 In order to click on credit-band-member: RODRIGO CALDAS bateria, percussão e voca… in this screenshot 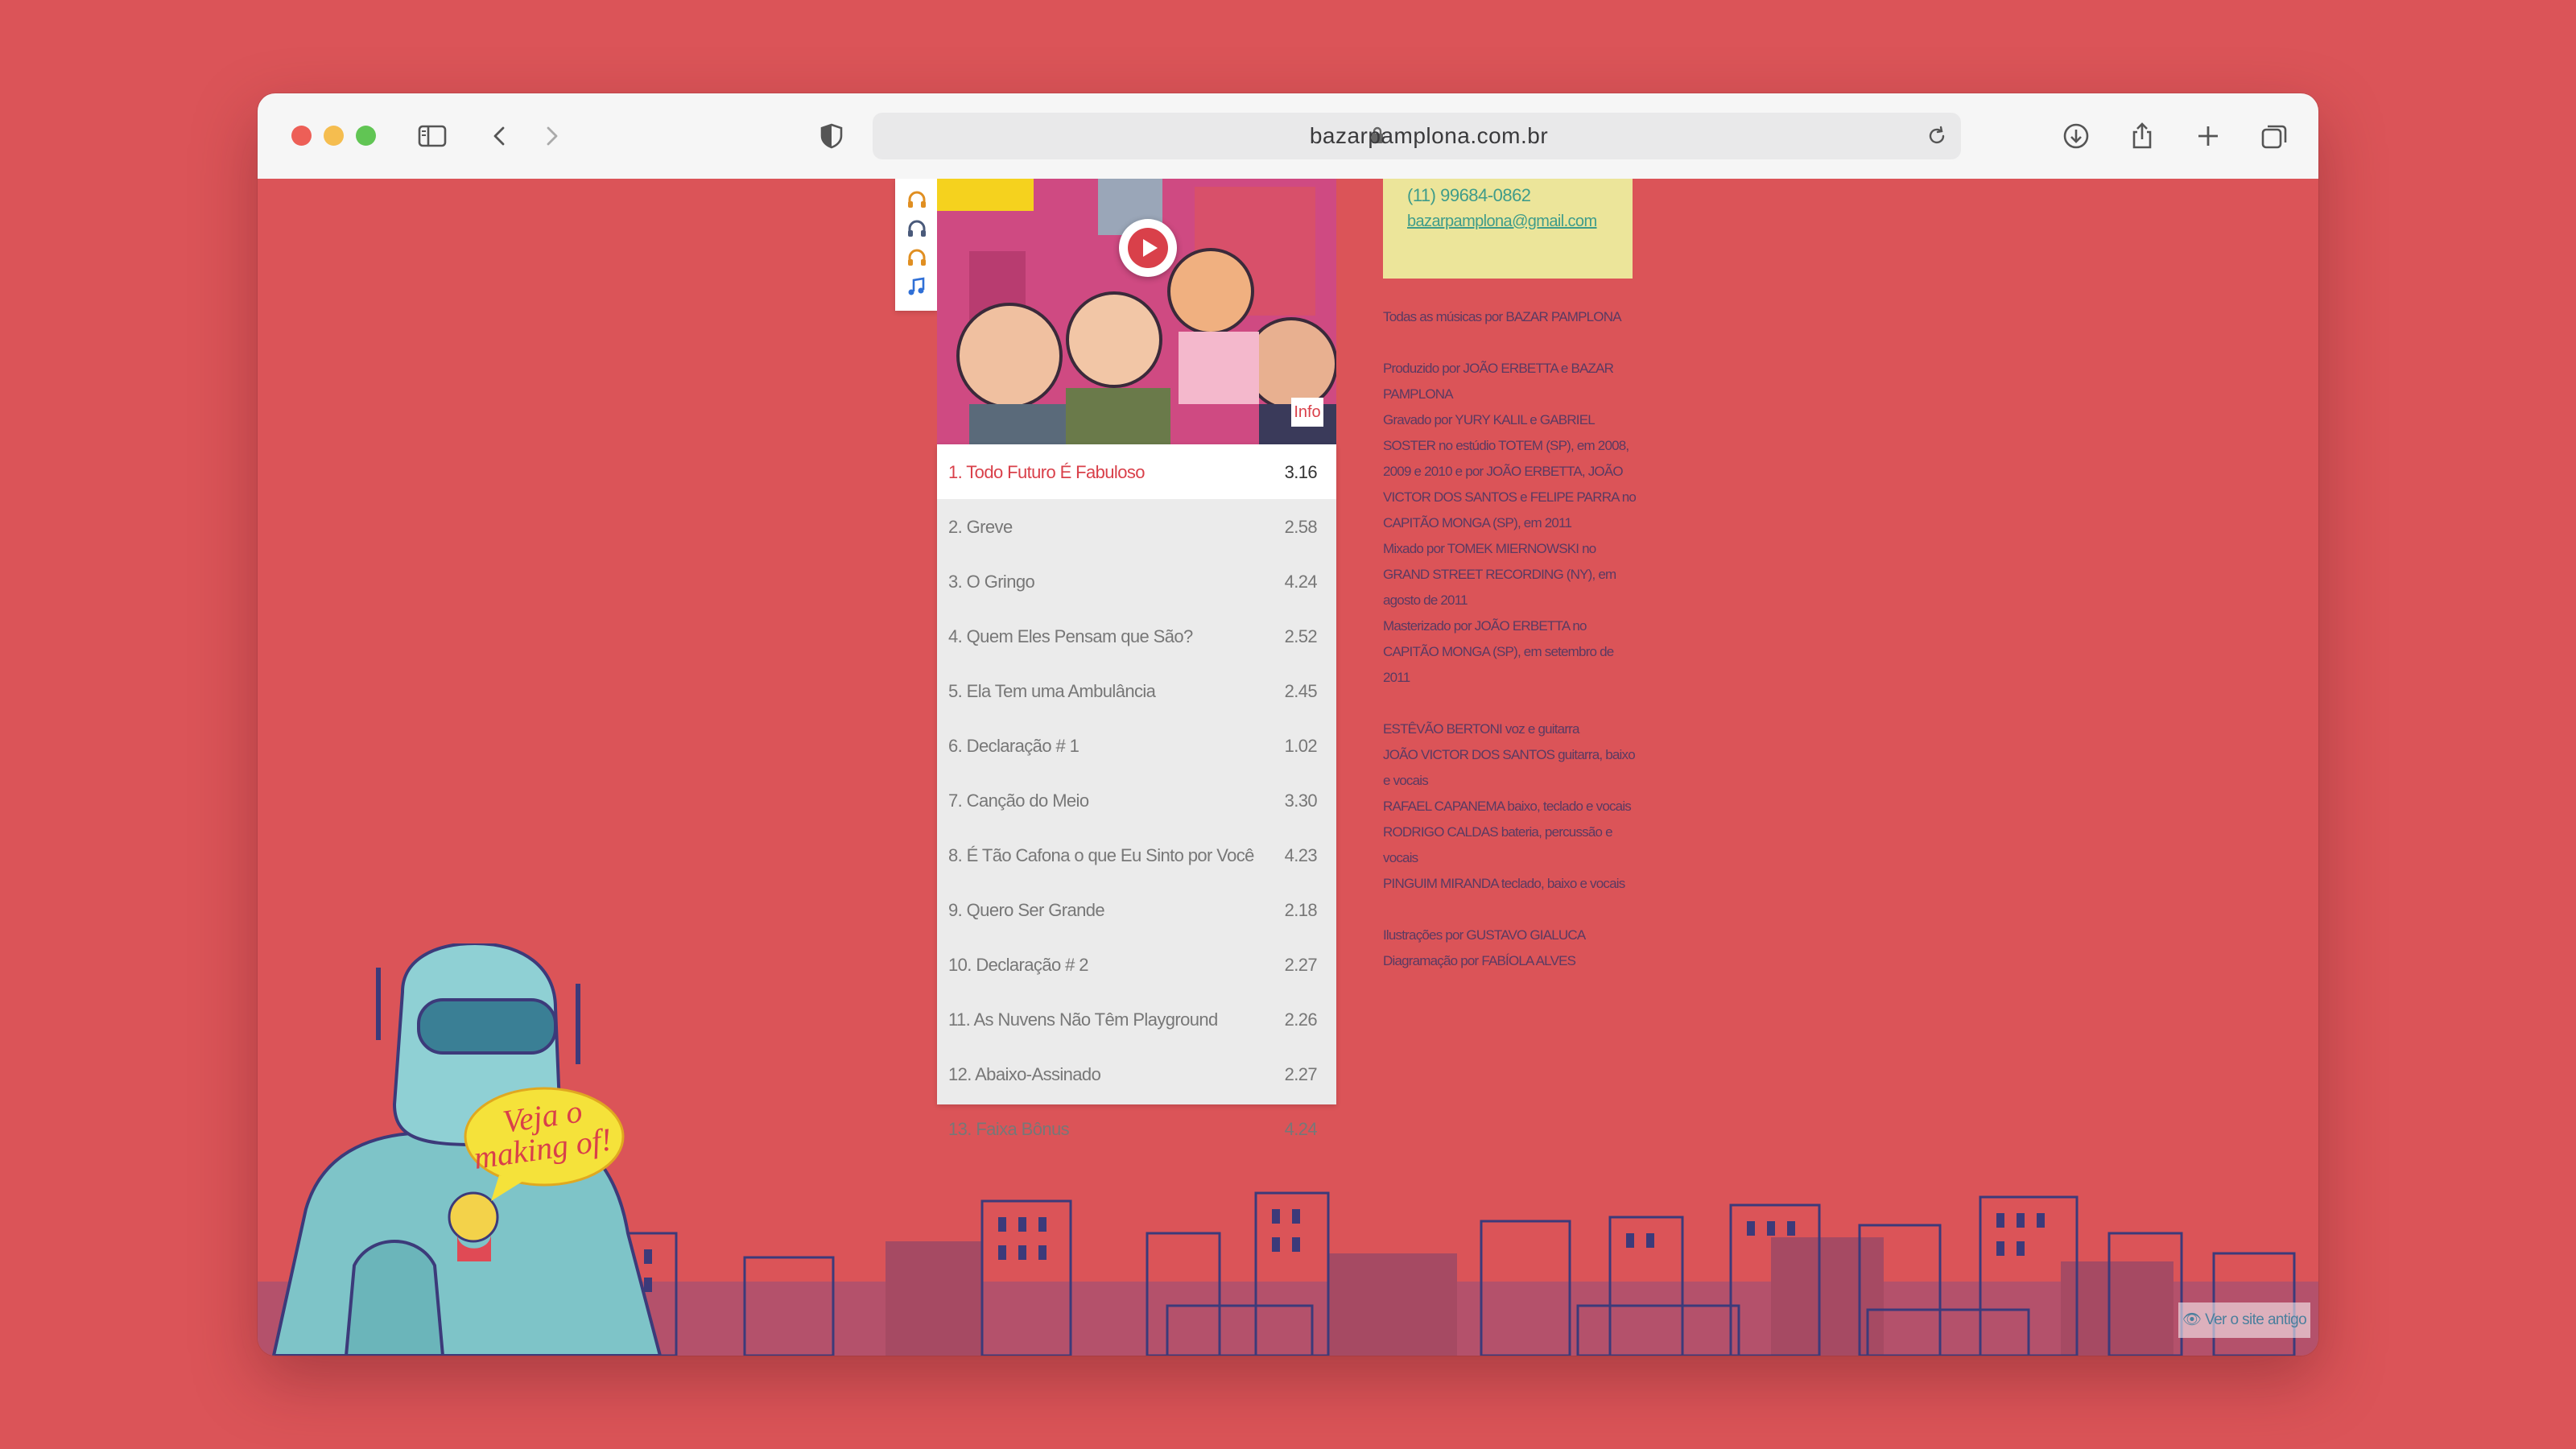, I will do `click(1498, 844)`.